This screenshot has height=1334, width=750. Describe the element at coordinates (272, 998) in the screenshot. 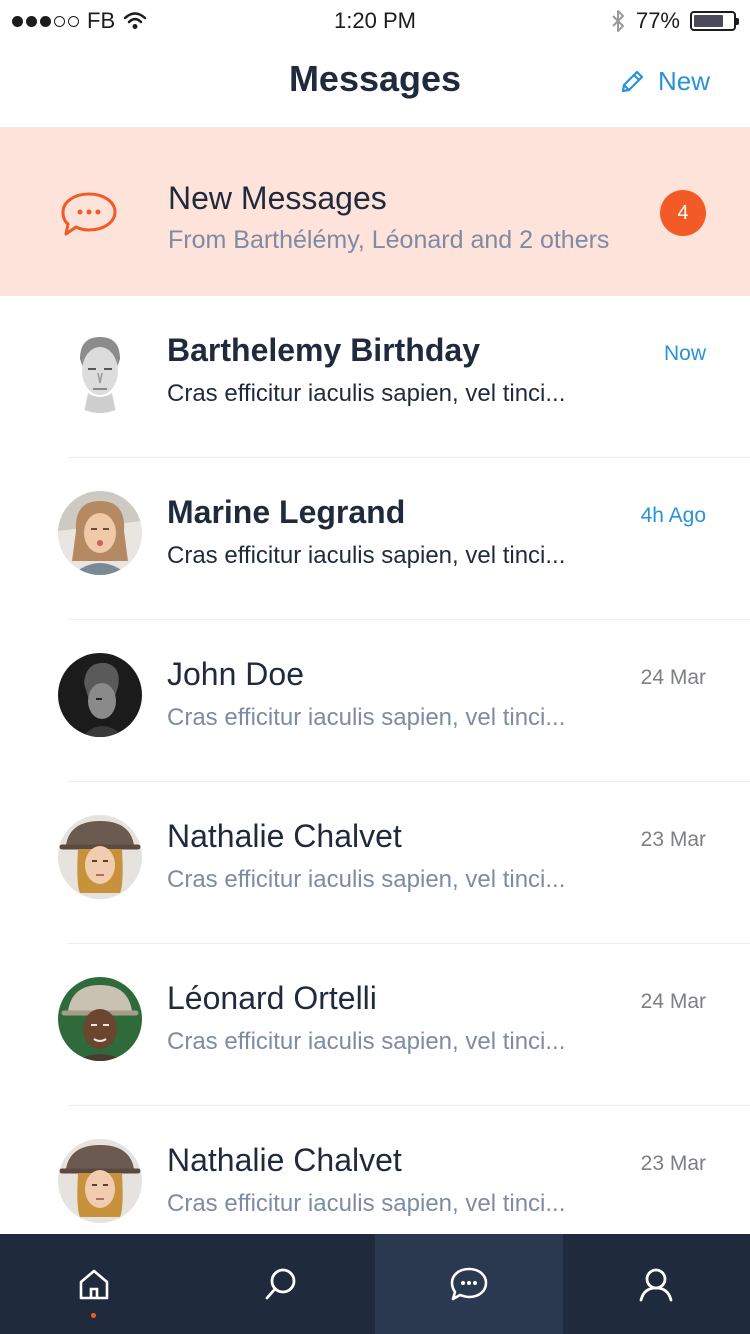

I see `contact-name: Léonard Ortelli` at that location.